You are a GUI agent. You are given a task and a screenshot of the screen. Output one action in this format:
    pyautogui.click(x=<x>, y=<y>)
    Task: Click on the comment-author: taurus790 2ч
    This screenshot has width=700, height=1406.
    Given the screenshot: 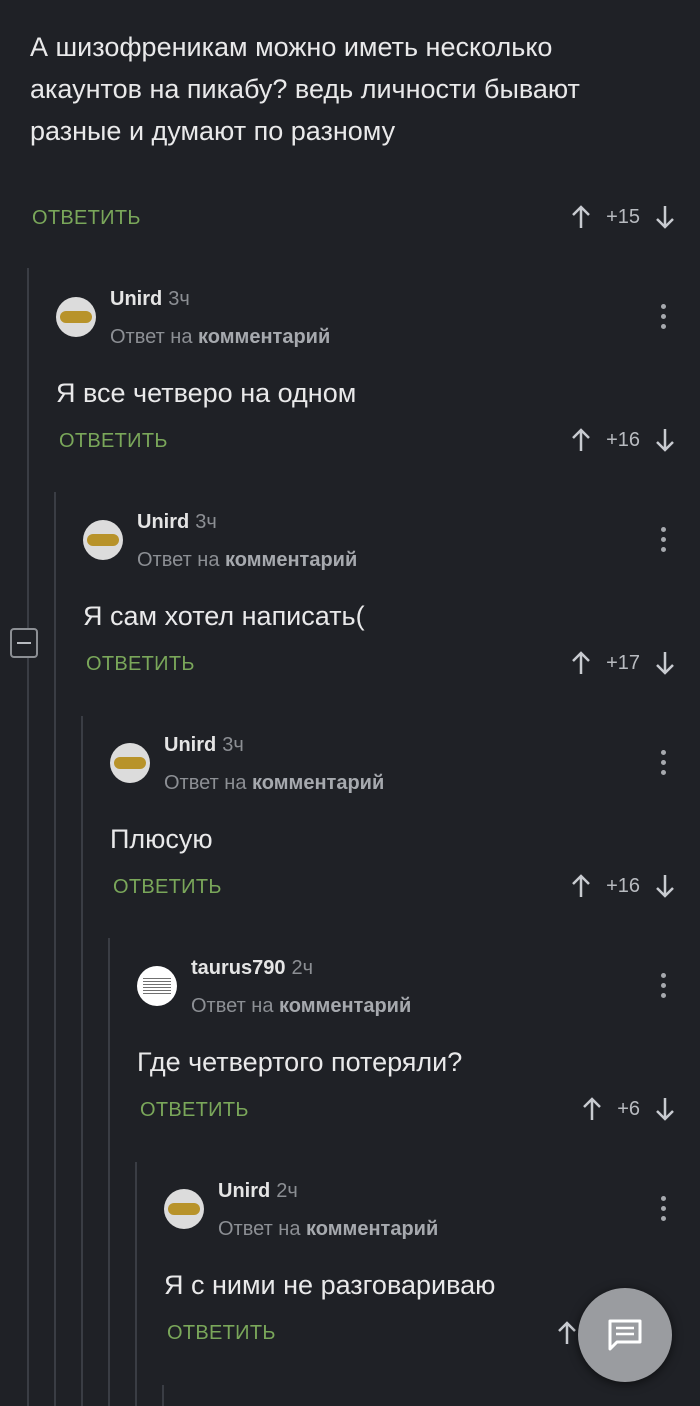 What is the action you would take?
    pyautogui.click(x=252, y=968)
    